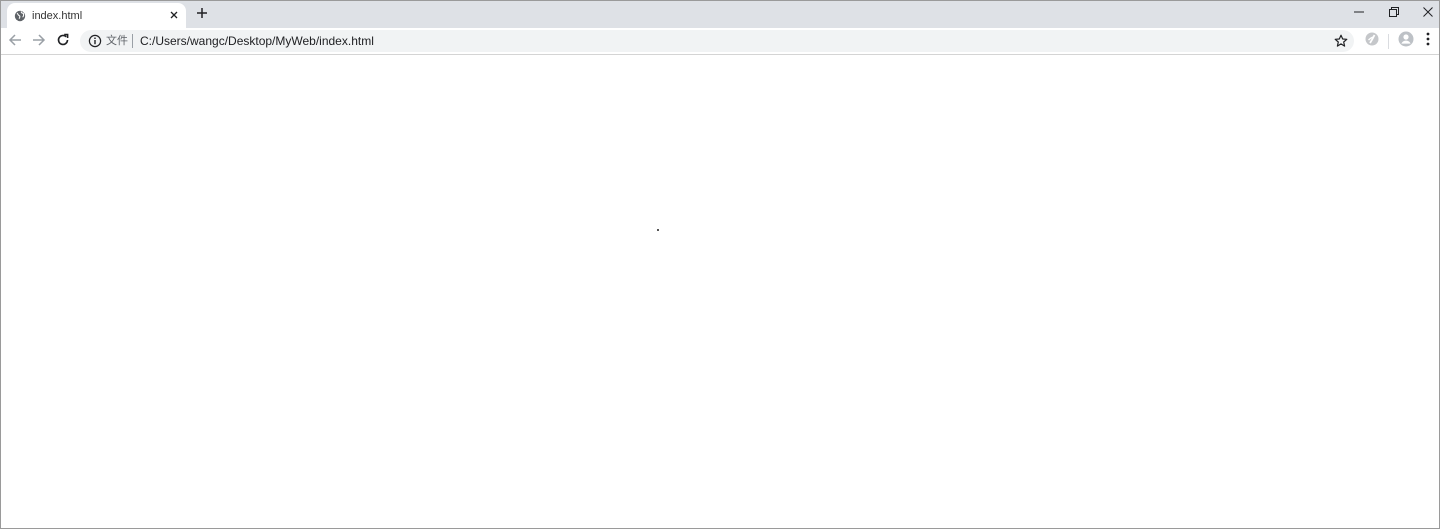  I want to click on restore-icon, so click(1394, 13).